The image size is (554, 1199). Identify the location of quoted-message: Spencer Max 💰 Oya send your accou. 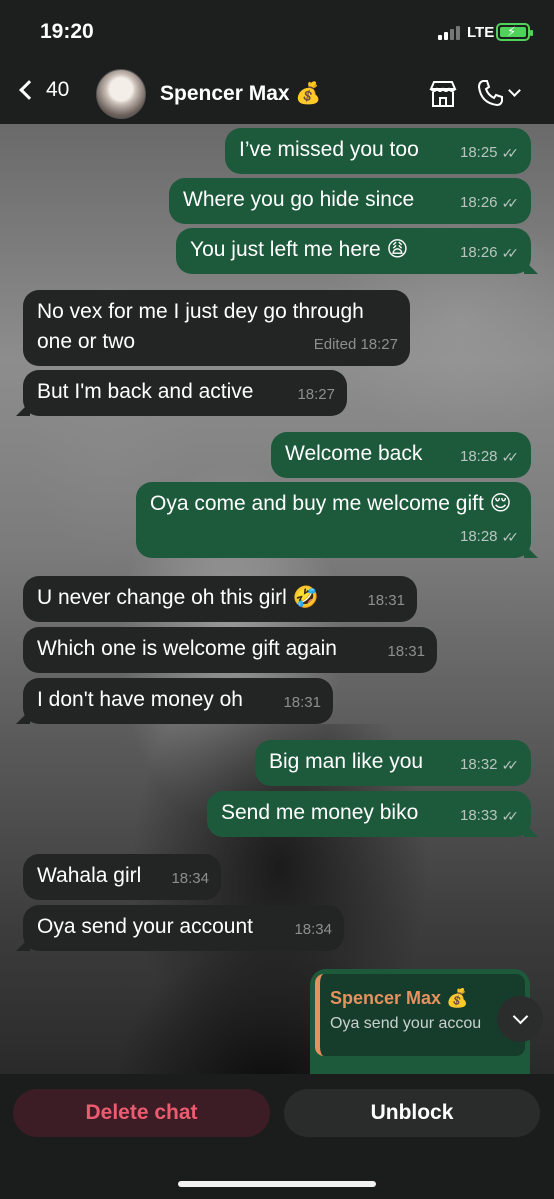
(420, 1015).